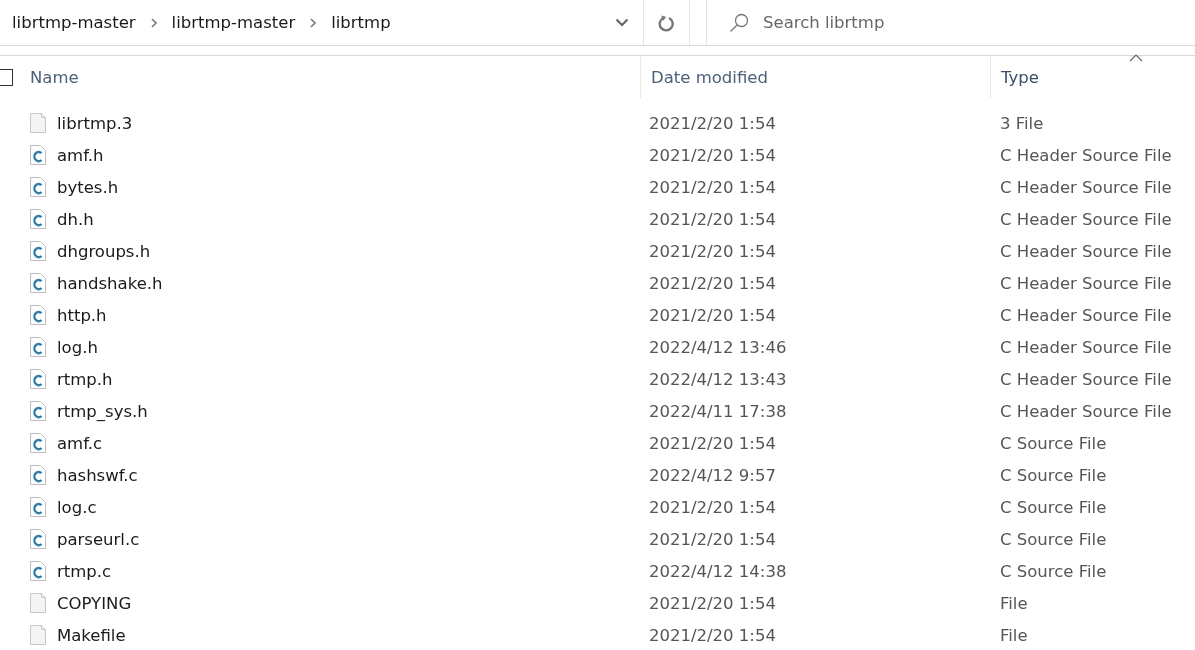 The width and height of the screenshot is (1195, 650). I want to click on search-placeholder: Search librtmp, so click(824, 22).